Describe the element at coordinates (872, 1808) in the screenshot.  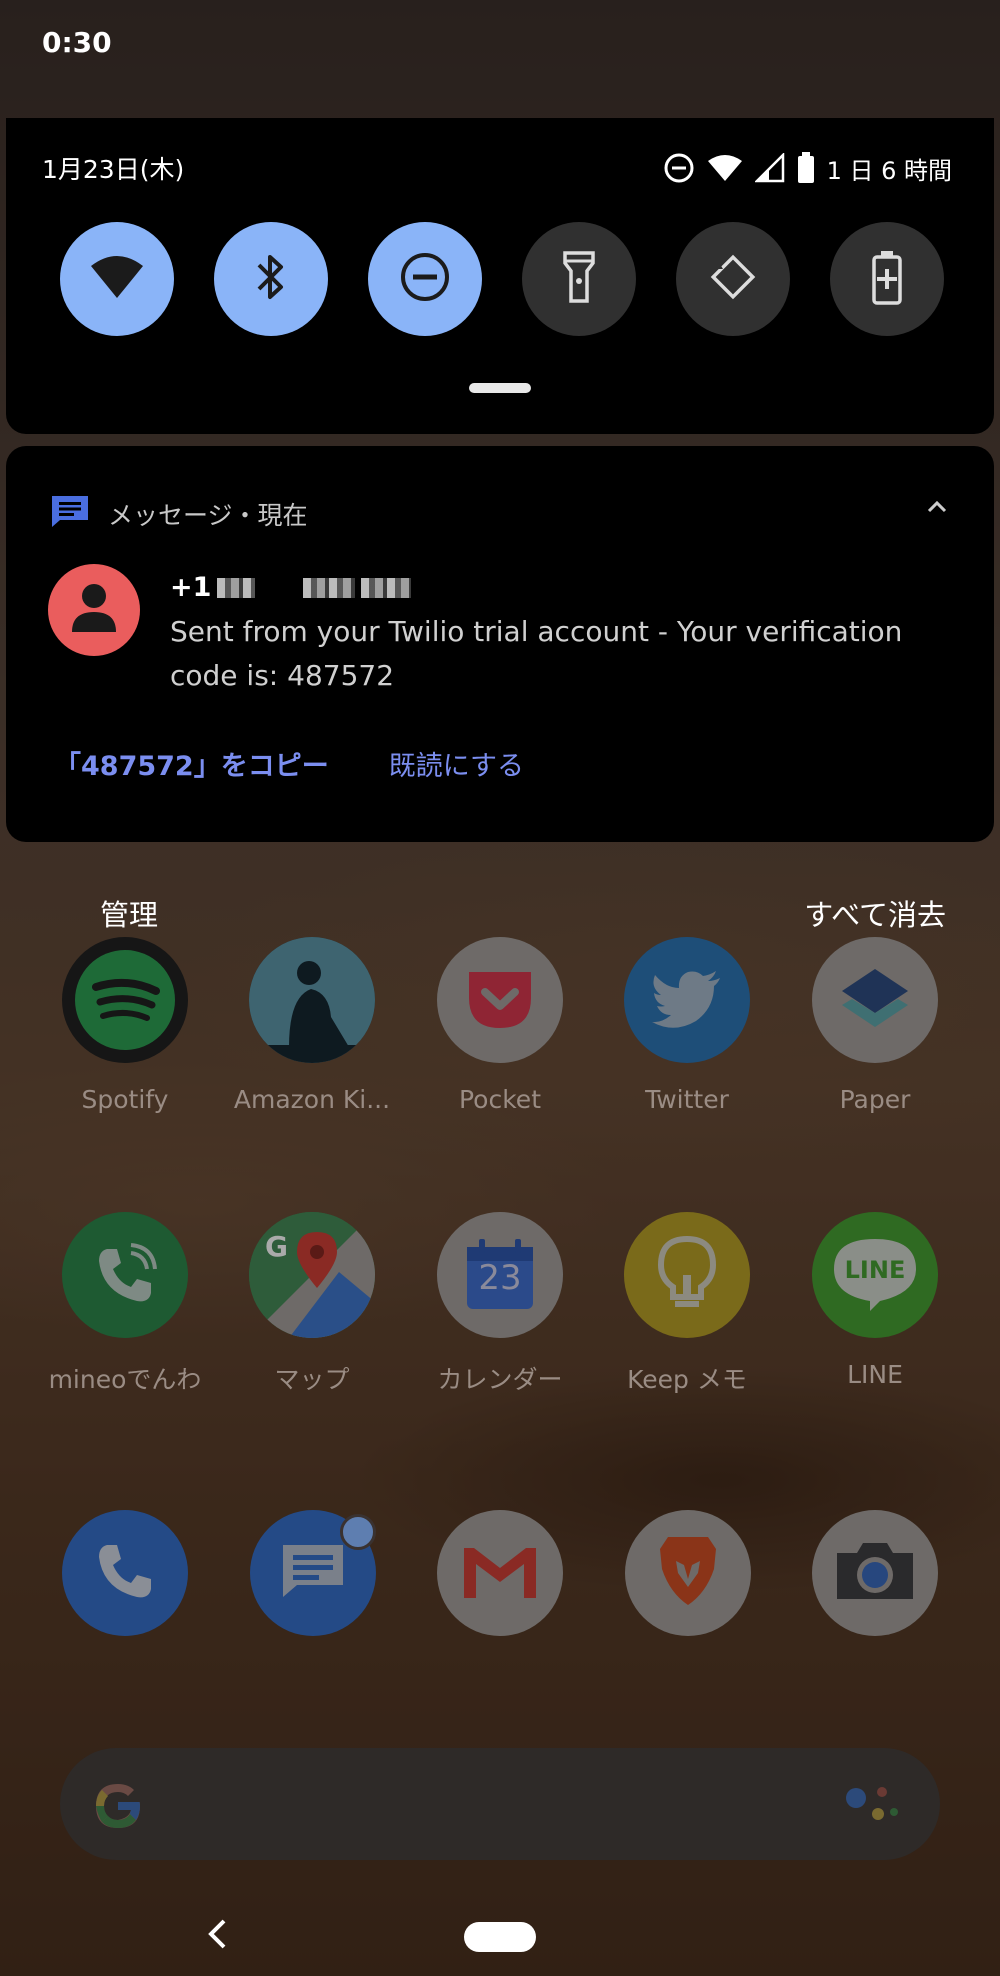
I see `google-assistant-icon` at that location.